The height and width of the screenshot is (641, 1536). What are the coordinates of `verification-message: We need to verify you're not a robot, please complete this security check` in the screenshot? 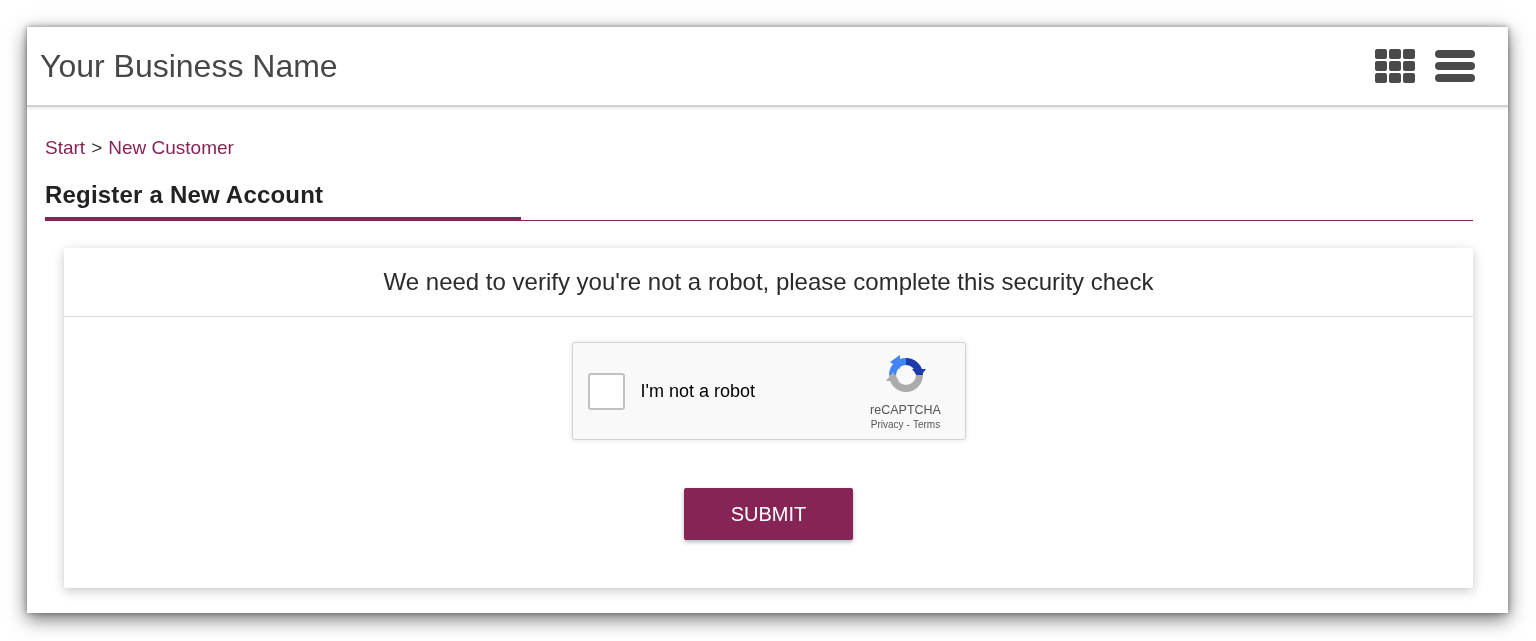 It's located at (768, 282).